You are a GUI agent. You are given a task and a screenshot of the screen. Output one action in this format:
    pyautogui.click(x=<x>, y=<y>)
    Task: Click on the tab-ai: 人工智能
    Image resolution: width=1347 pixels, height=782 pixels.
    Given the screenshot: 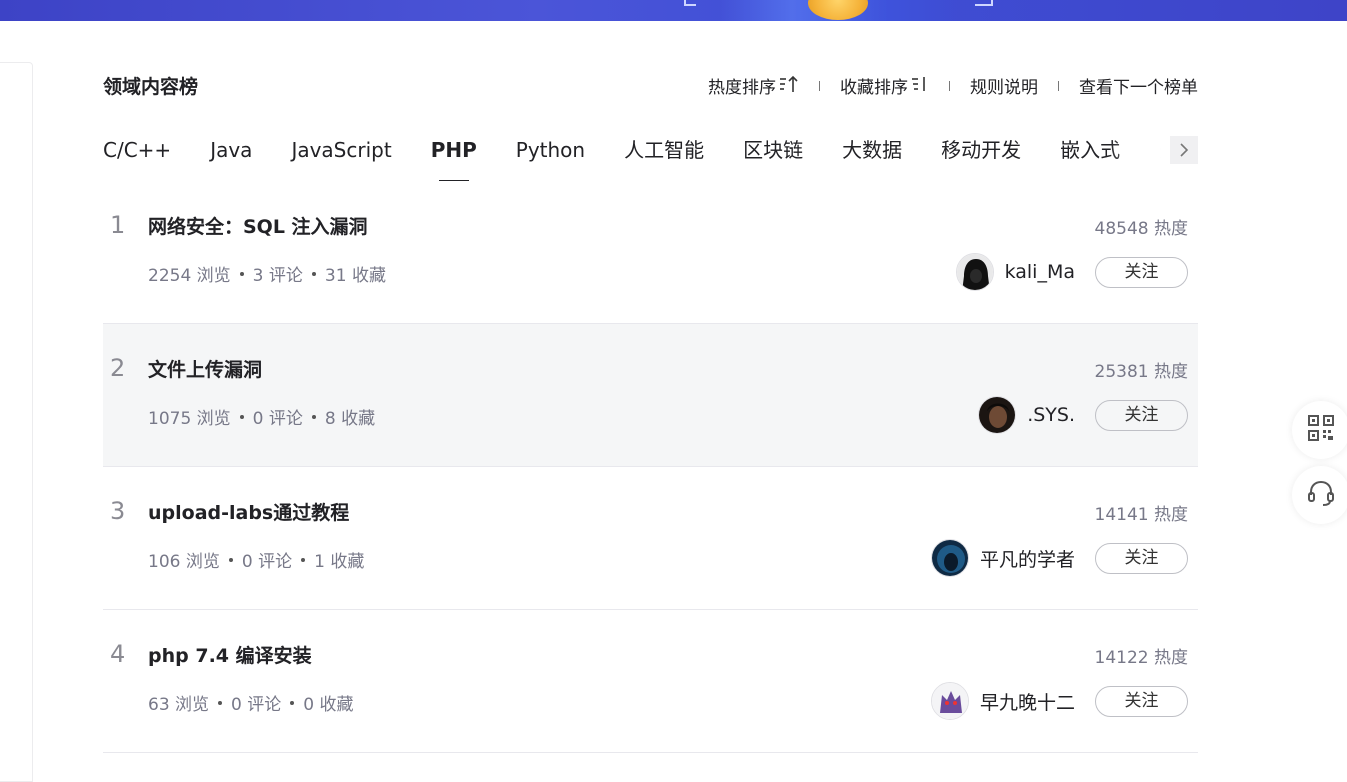 What is the action you would take?
    pyautogui.click(x=664, y=159)
    